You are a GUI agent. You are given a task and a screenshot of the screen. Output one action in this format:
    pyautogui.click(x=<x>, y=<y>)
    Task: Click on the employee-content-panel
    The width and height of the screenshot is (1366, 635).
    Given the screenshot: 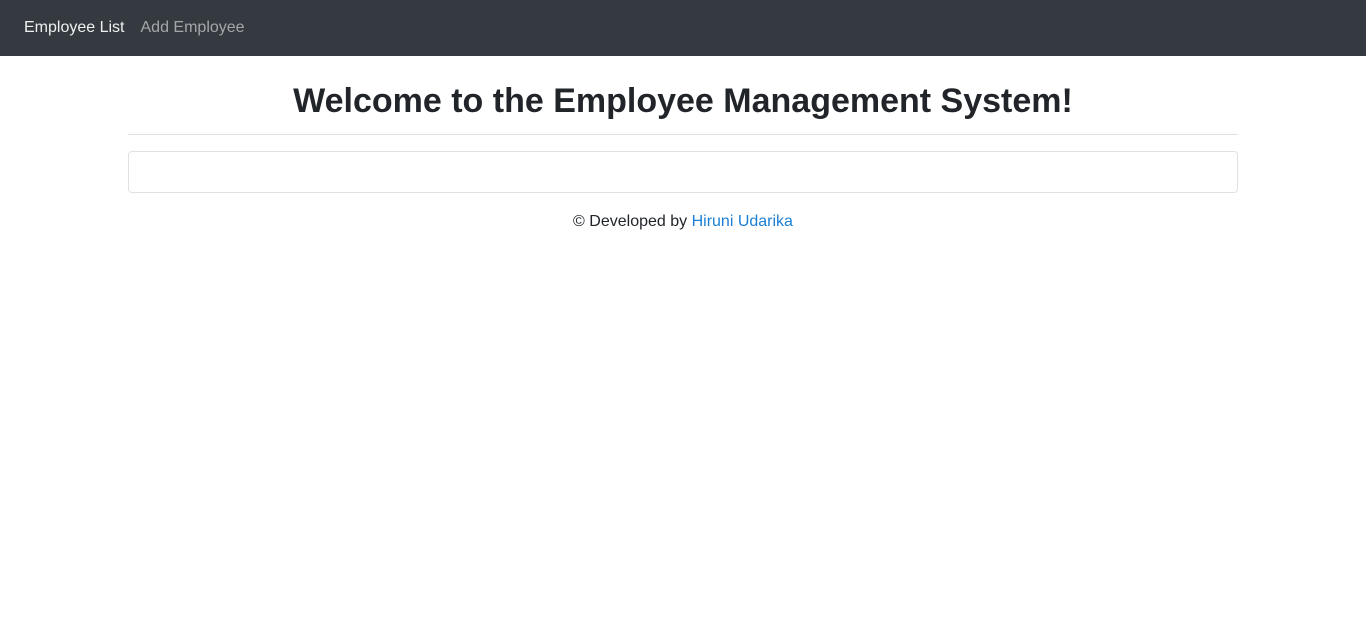 What is the action you would take?
    pyautogui.click(x=683, y=172)
    